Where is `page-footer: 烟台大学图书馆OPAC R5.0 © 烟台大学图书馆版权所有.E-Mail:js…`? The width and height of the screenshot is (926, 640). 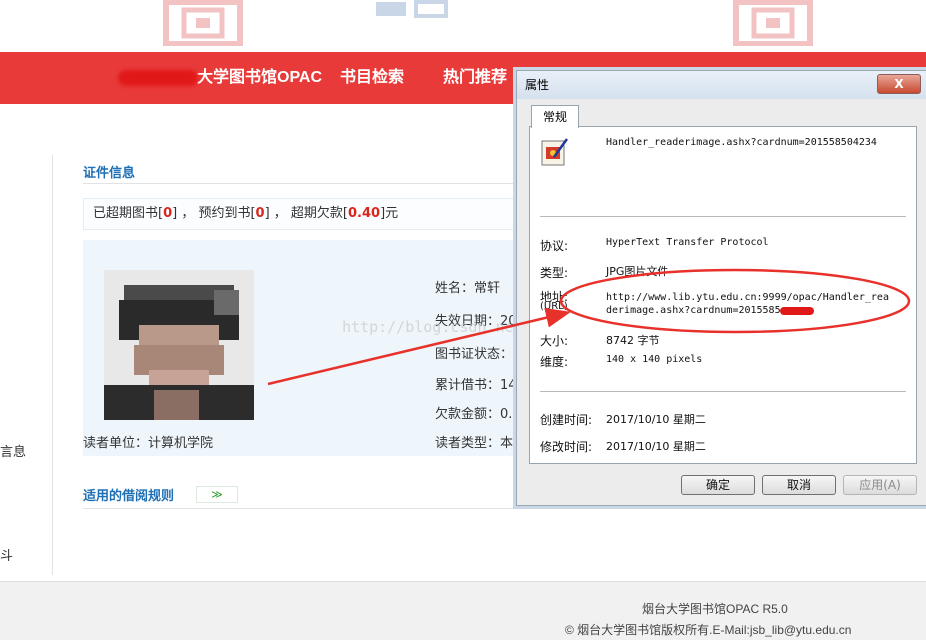
page-footer: 烟台大学图书馆OPAC R5.0 © 烟台大学图书馆版权所有.E-Mail:js… is located at coordinates (463, 610).